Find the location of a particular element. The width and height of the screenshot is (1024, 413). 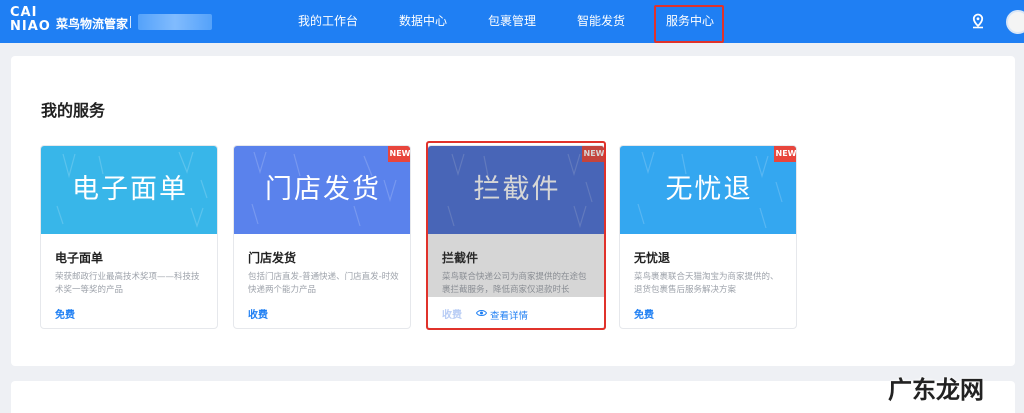

logo-line-2: NIAO is located at coordinates (30, 26).